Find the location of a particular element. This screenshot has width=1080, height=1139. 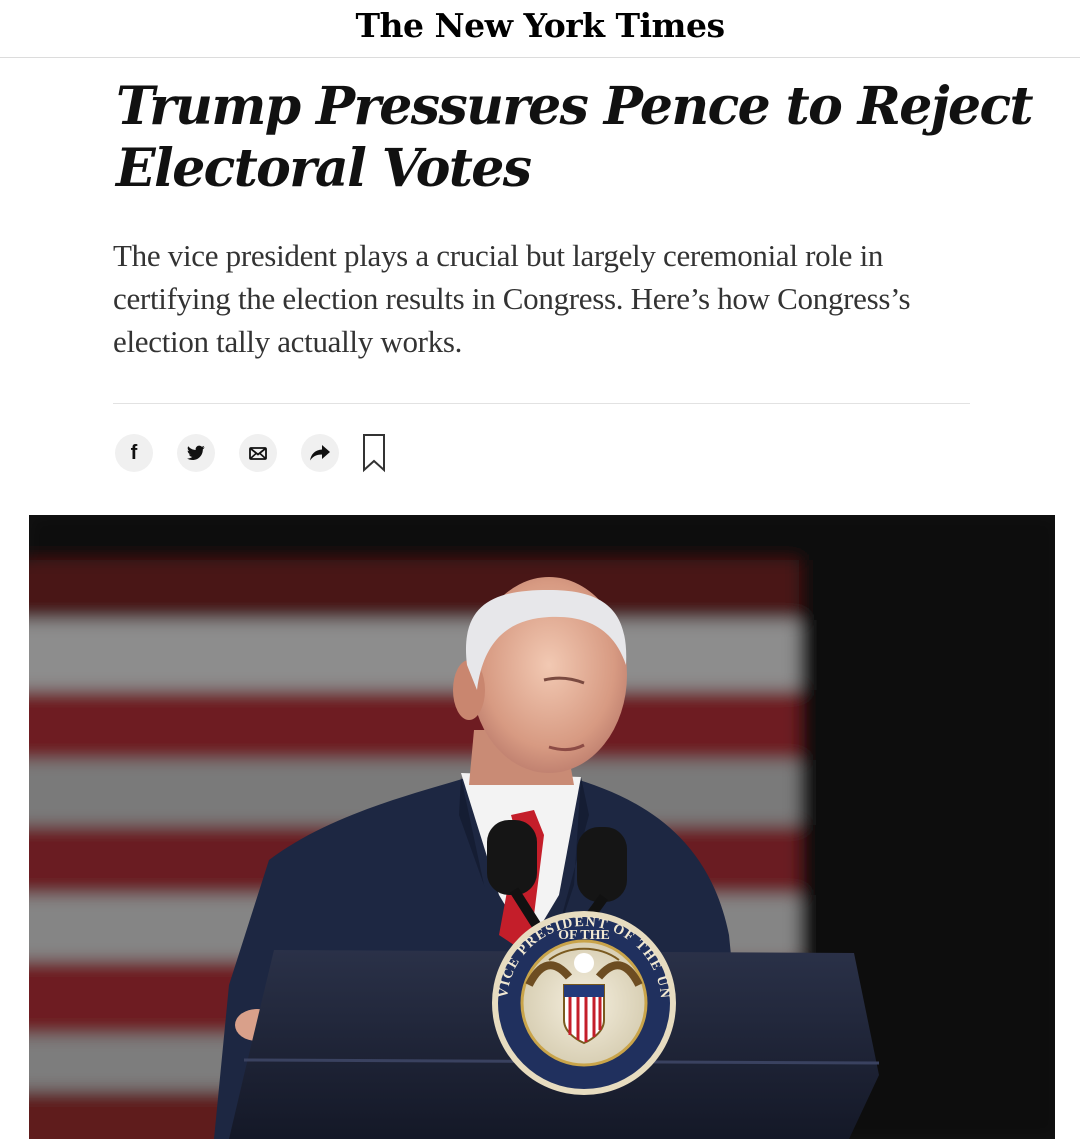

masthead: The New York Times is located at coordinates (540, 29).